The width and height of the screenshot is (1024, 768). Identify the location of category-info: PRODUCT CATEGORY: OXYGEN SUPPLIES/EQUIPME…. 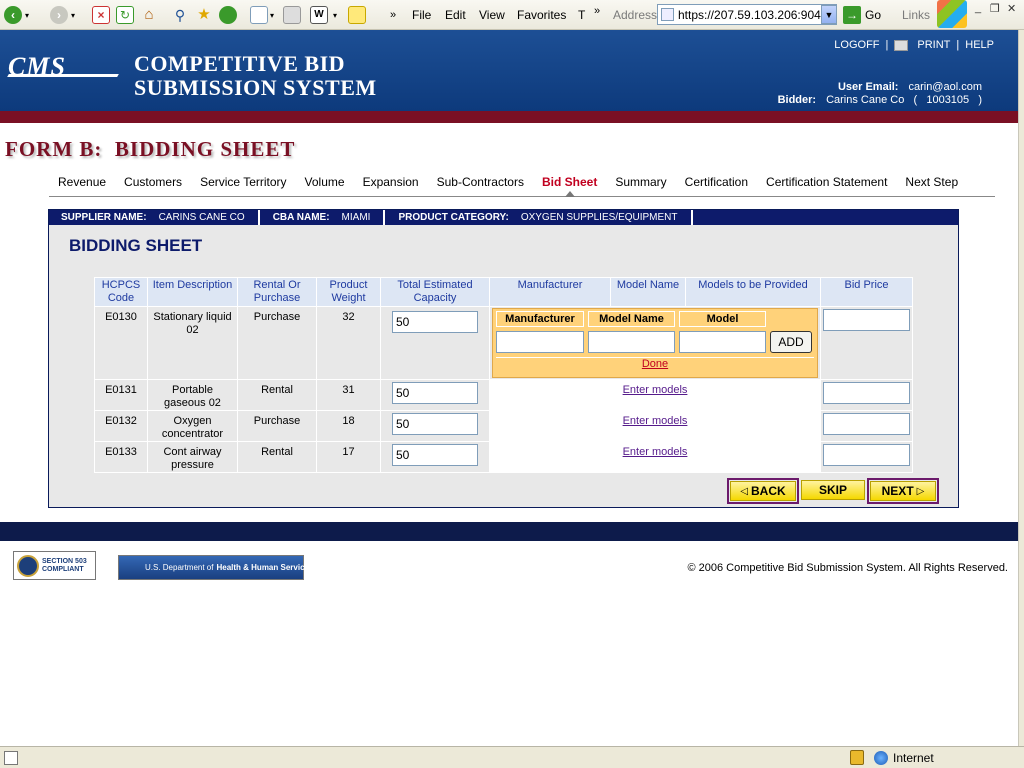
(538, 217).